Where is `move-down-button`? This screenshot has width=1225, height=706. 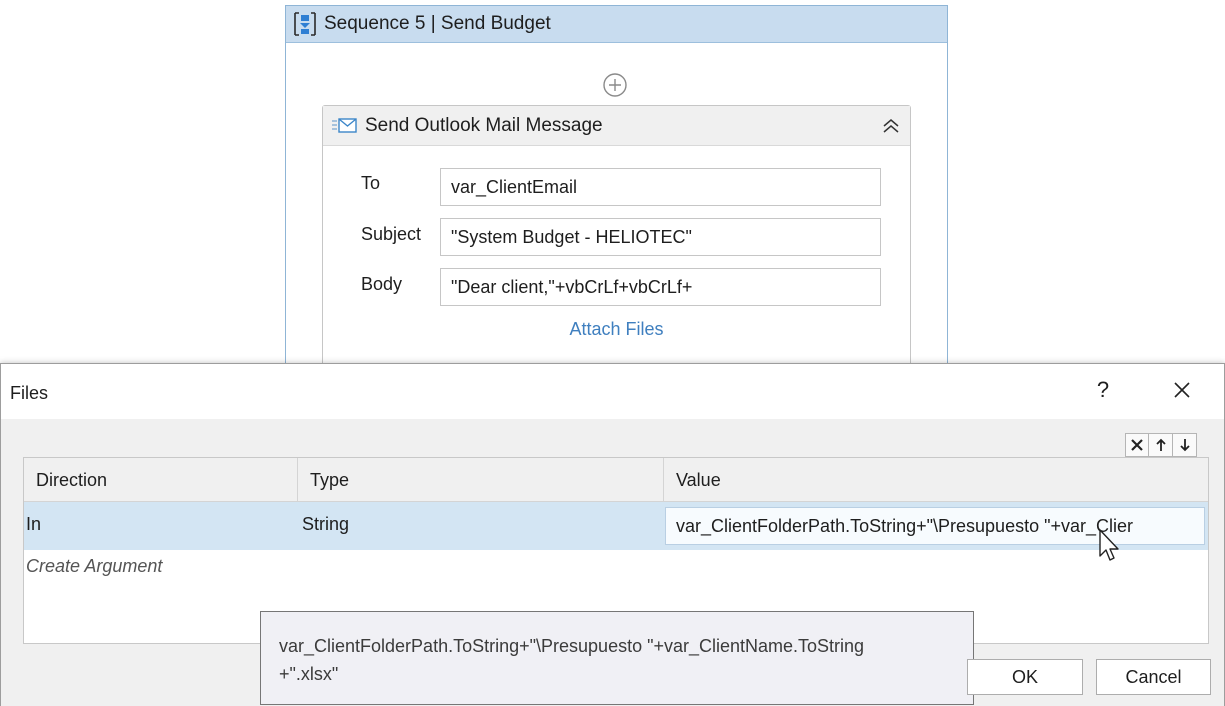
move-down-button is located at coordinates (1185, 445).